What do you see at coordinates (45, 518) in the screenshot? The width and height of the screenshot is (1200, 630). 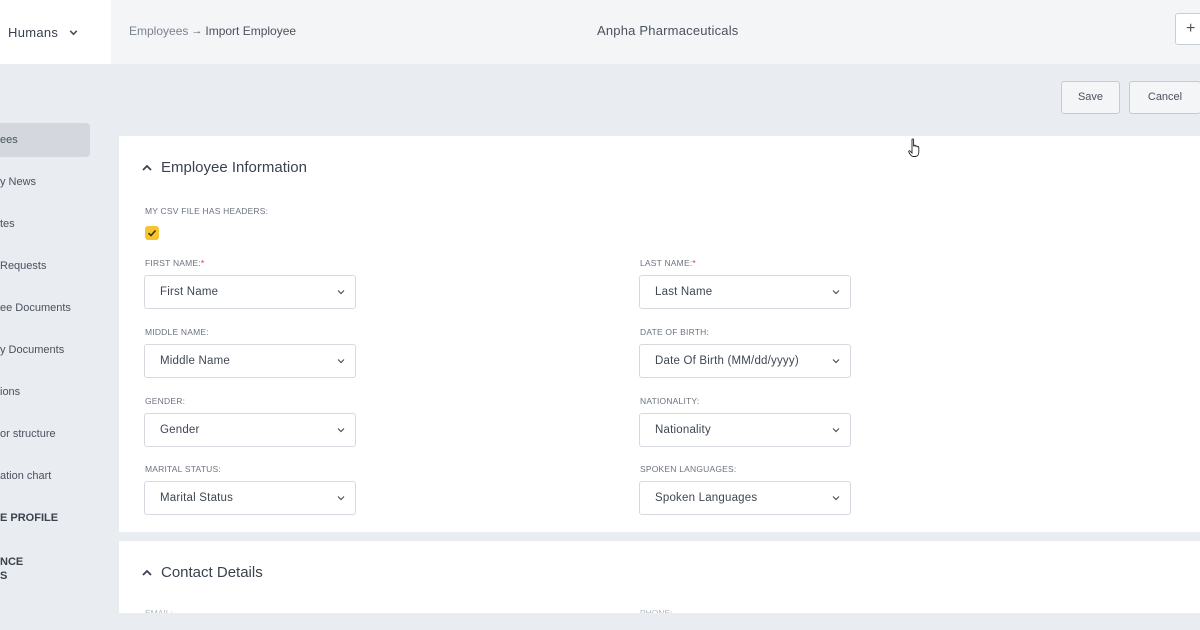 I see `sidebar-item-profile: E PROFILE` at bounding box center [45, 518].